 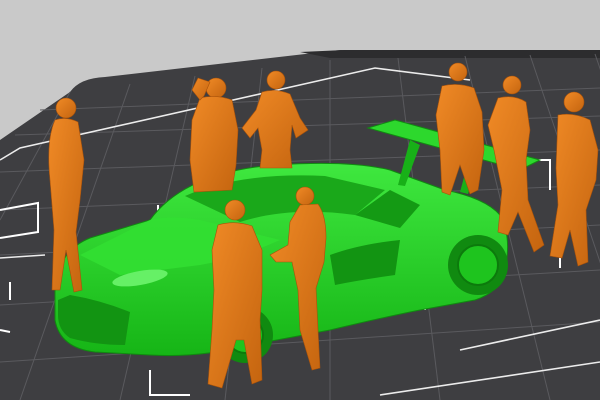 What do you see at coordinates (450, 54) in the screenshot?
I see `bed-rear-rim` at bounding box center [450, 54].